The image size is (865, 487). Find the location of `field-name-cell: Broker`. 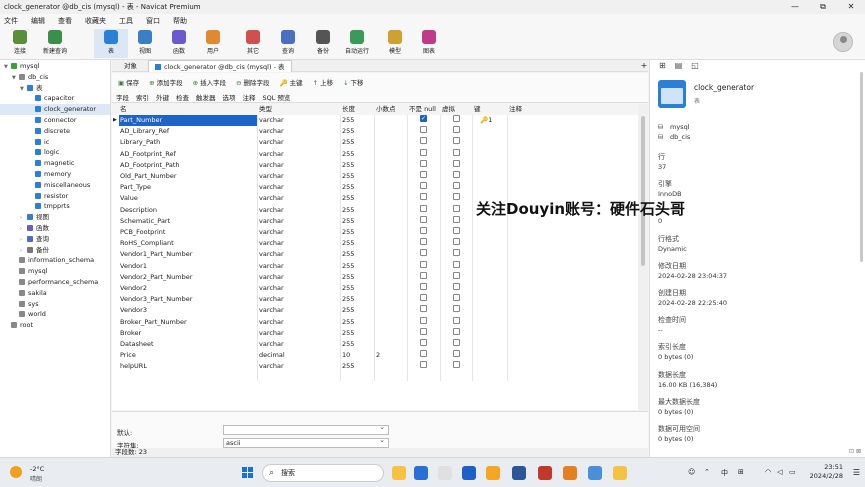

field-name-cell: Broker is located at coordinates (188, 333).